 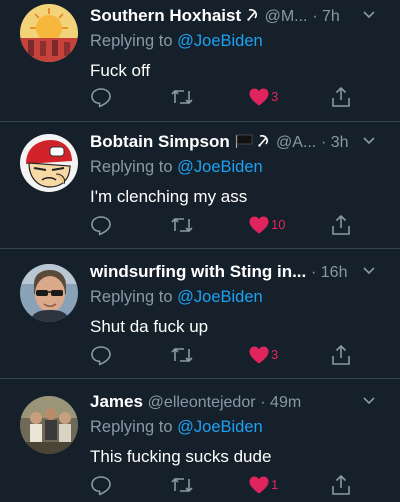 I want to click on display-name: Bobtain Simpson, so click(x=160, y=141).